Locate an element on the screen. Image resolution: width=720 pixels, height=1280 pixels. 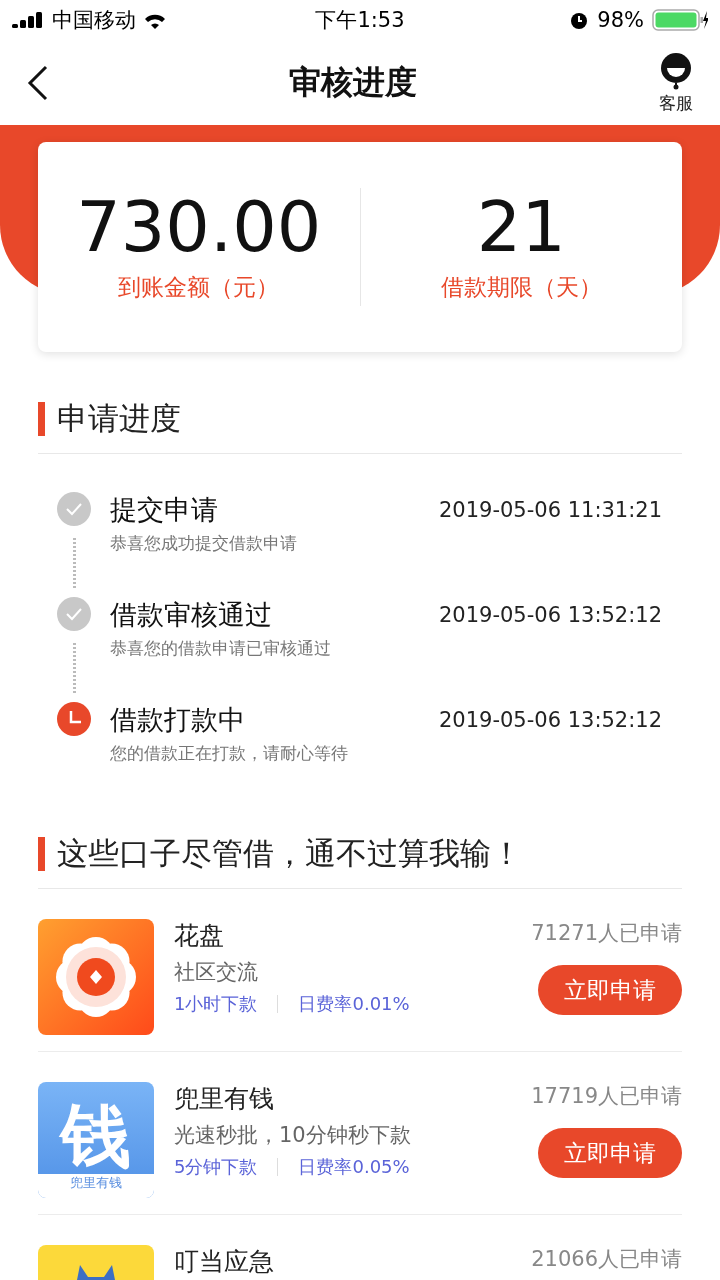
applicant-count: 17719人已申请 is located at coordinates (606, 1096).